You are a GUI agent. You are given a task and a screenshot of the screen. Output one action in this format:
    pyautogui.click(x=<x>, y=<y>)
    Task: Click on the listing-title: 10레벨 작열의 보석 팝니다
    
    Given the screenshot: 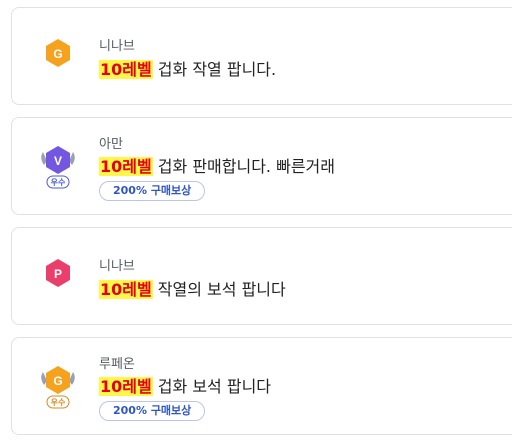 What is the action you would take?
    pyautogui.click(x=192, y=288)
    